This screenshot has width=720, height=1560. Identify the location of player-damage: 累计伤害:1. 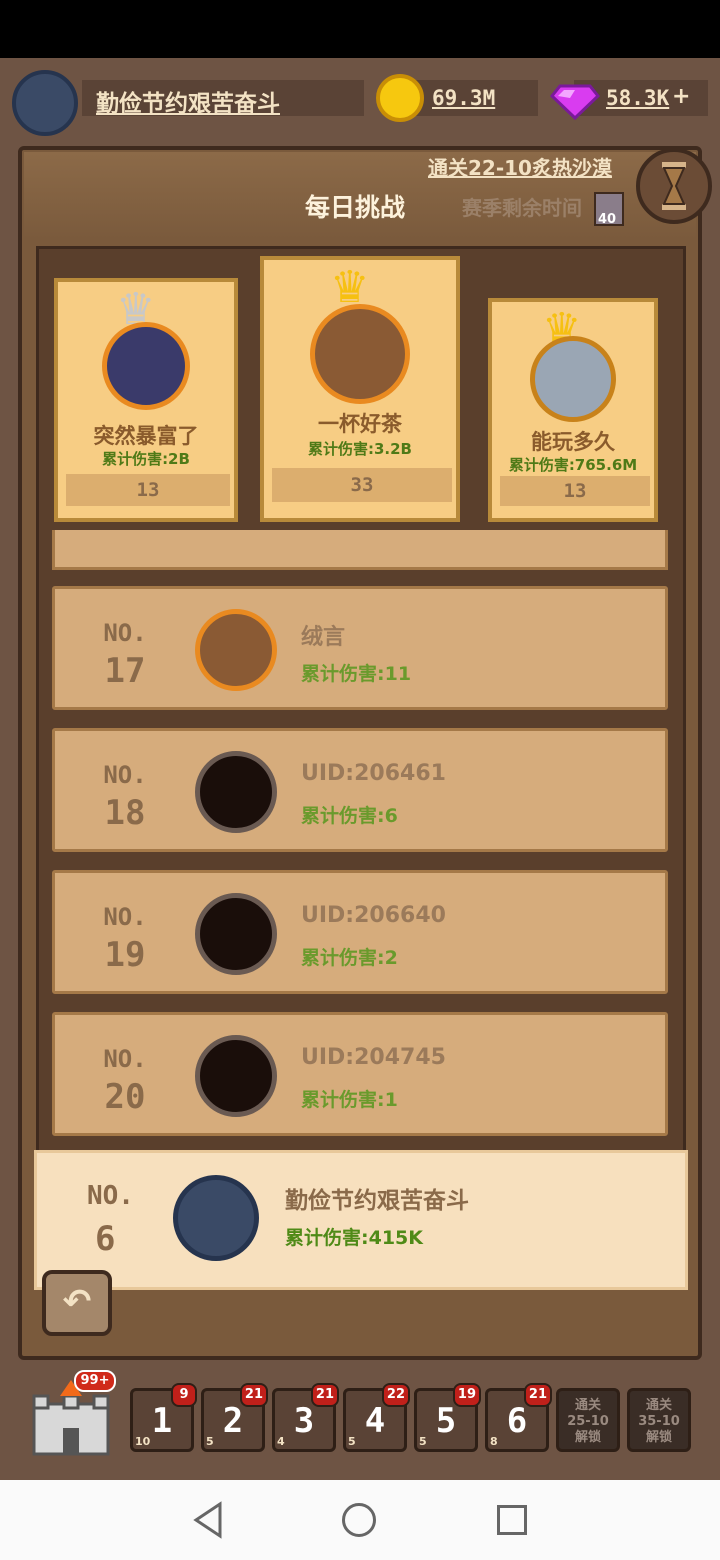
(349, 1100).